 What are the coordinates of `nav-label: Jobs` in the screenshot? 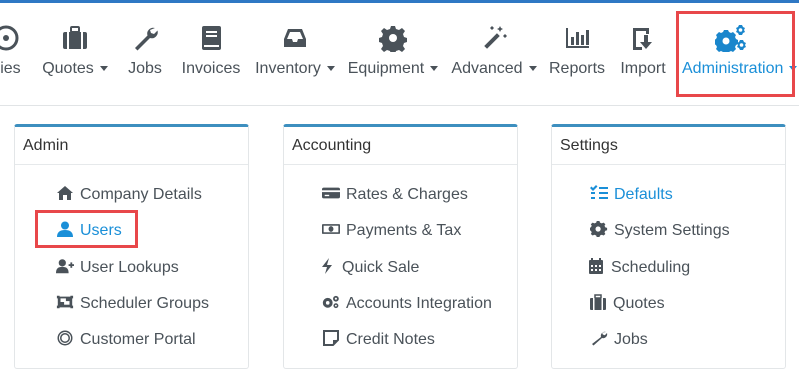 It's located at (145, 68).